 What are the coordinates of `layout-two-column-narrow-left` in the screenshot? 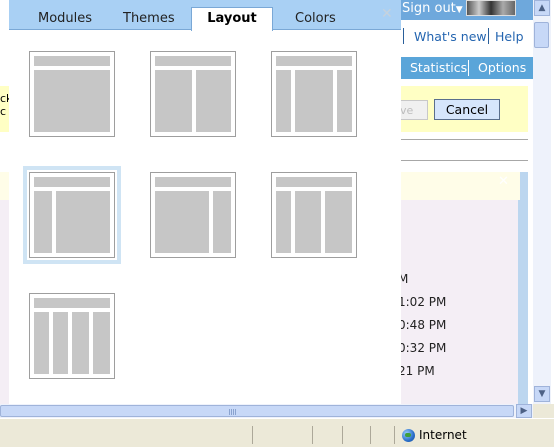 It's located at (72, 215).